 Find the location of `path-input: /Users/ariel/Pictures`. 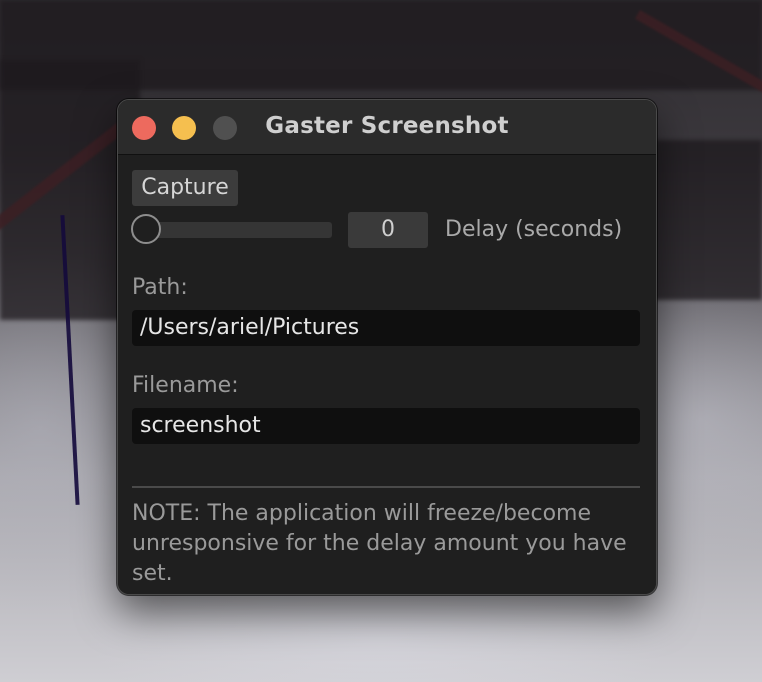

path-input: /Users/ariel/Pictures is located at coordinates (386, 328).